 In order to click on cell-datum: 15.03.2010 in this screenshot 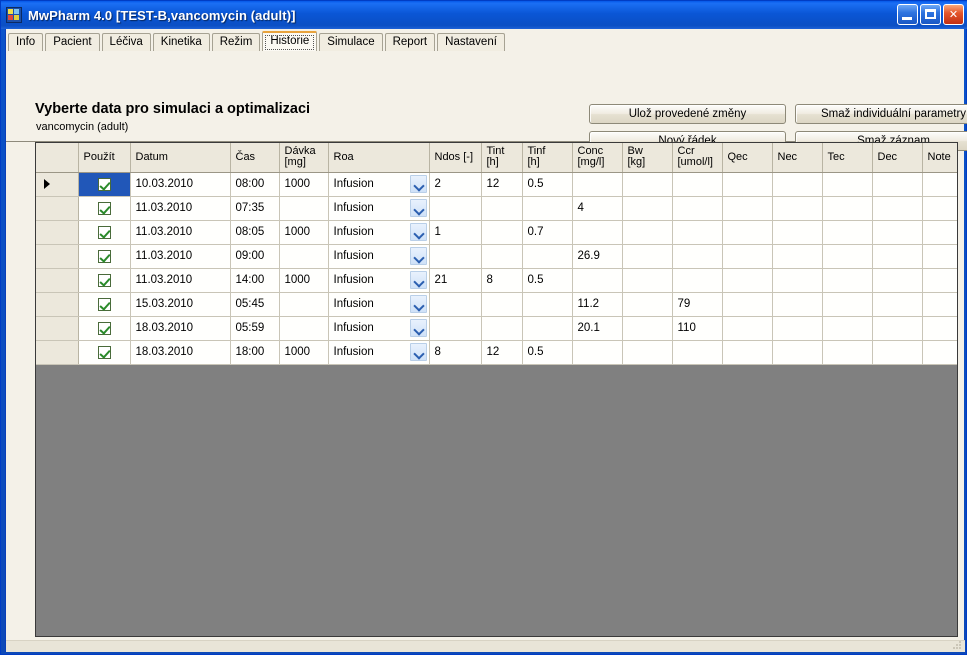, I will do `click(180, 304)`.